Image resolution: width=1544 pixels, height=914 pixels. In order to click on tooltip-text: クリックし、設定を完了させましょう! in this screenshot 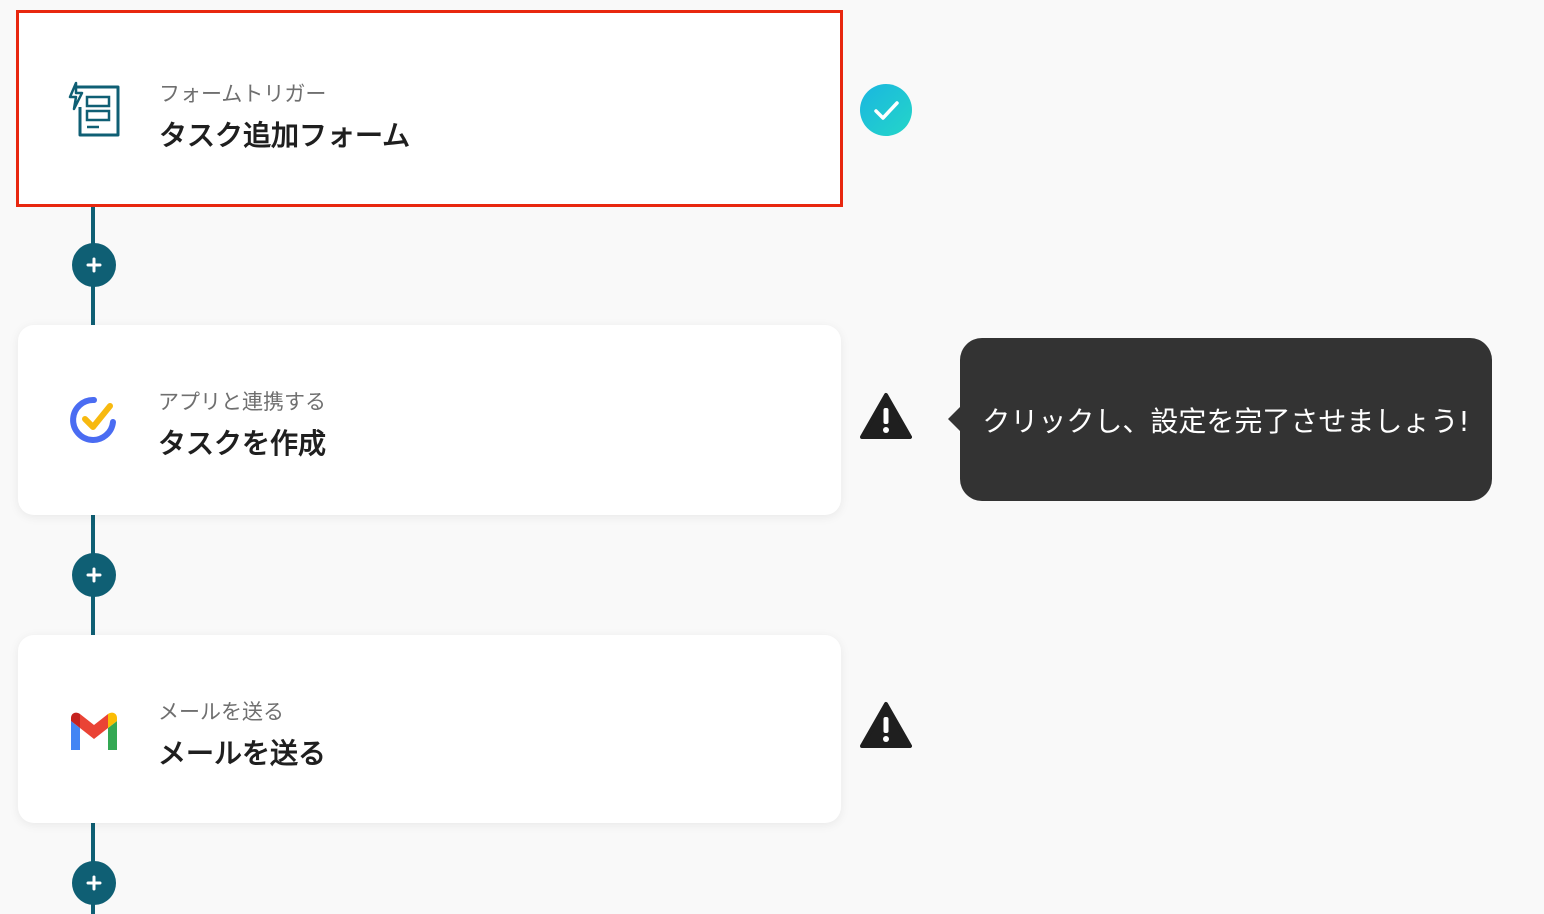, I will do `click(1226, 421)`.